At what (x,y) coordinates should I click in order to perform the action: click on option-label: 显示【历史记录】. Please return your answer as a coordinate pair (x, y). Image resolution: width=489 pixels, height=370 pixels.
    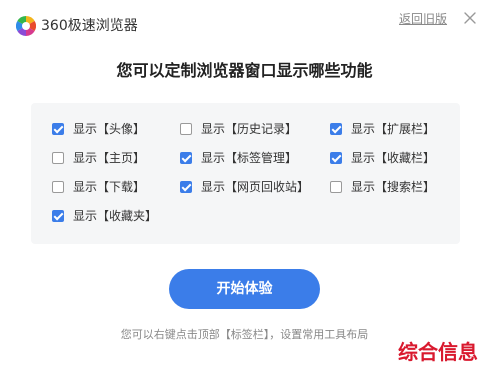
    Looking at the image, I should click on (249, 129).